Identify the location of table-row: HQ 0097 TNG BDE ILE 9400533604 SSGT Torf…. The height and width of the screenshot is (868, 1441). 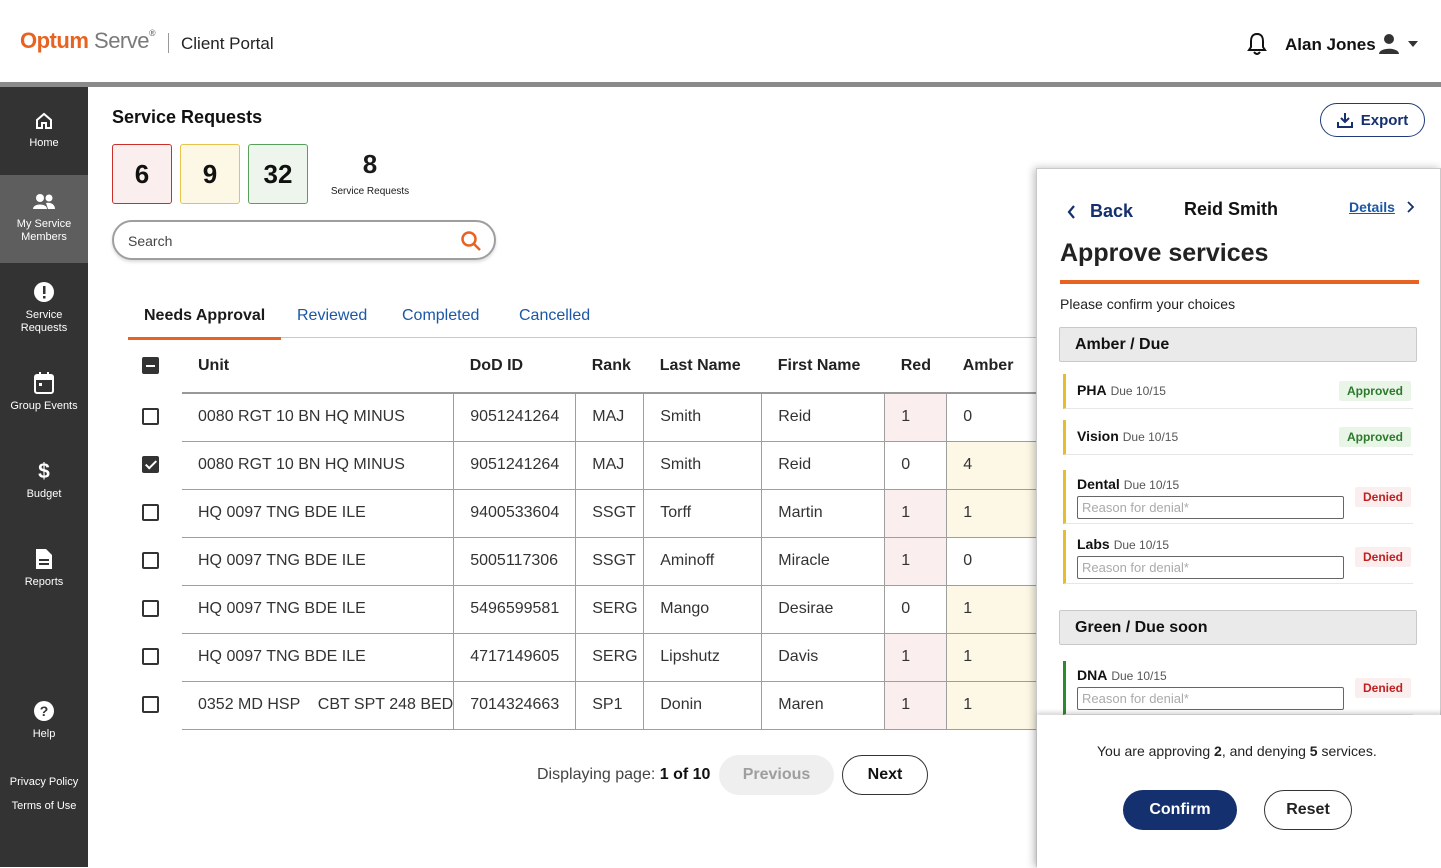
(591, 513).